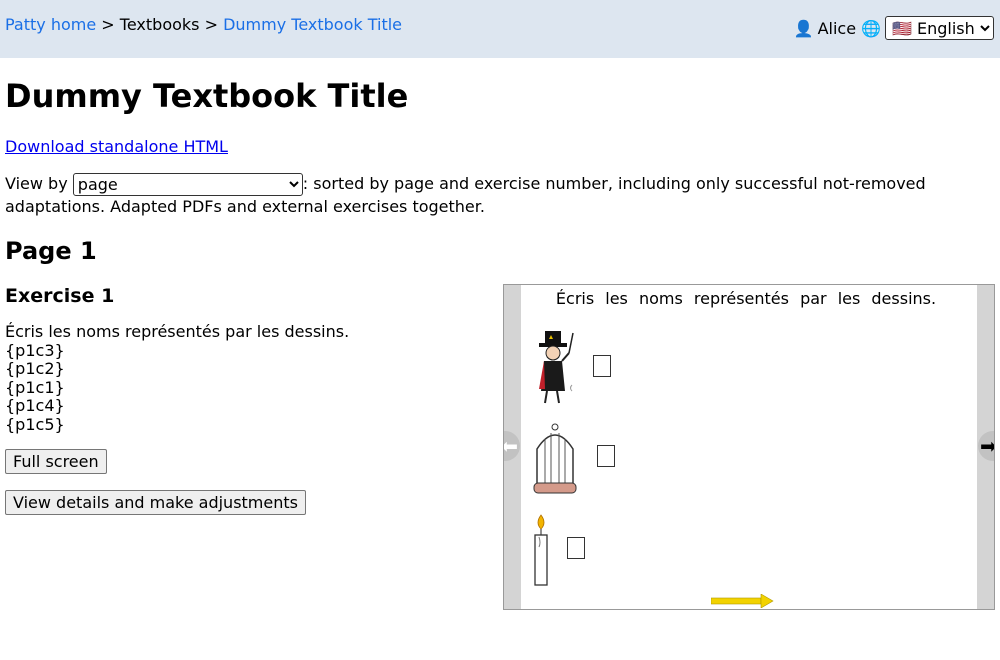  What do you see at coordinates (555, 458) in the screenshot?
I see `birdcage-drawing` at bounding box center [555, 458].